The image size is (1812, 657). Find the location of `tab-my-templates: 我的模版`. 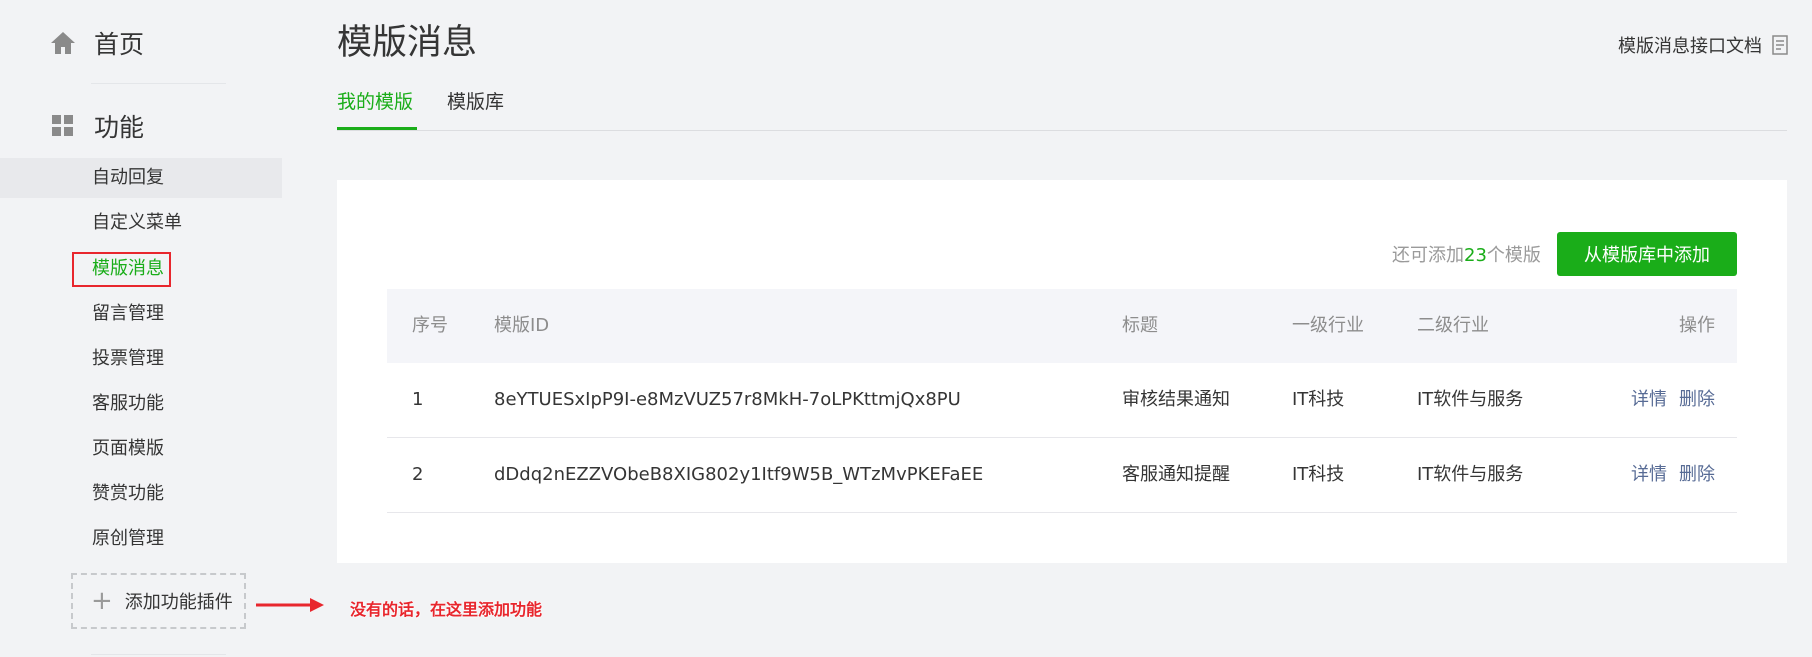

tab-my-templates: 我的模版 is located at coordinates (377, 107).